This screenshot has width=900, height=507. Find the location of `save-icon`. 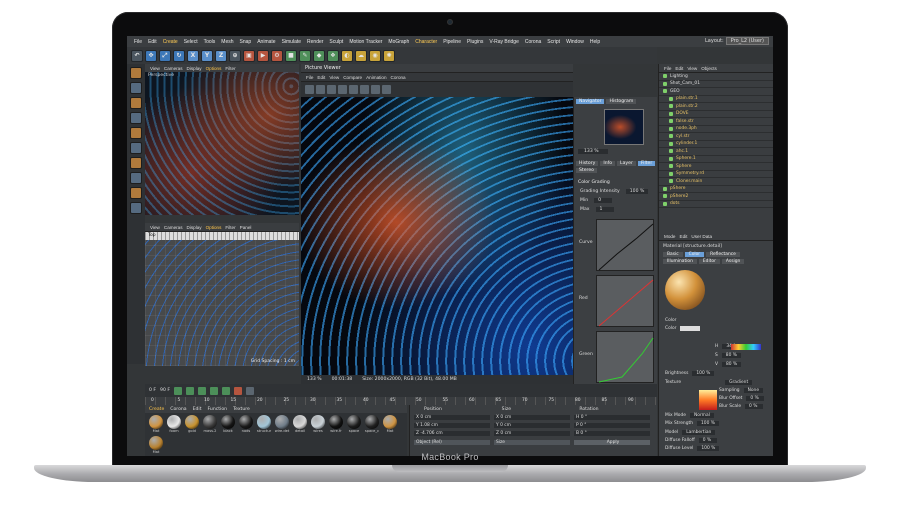

save-icon is located at coordinates (309, 89).